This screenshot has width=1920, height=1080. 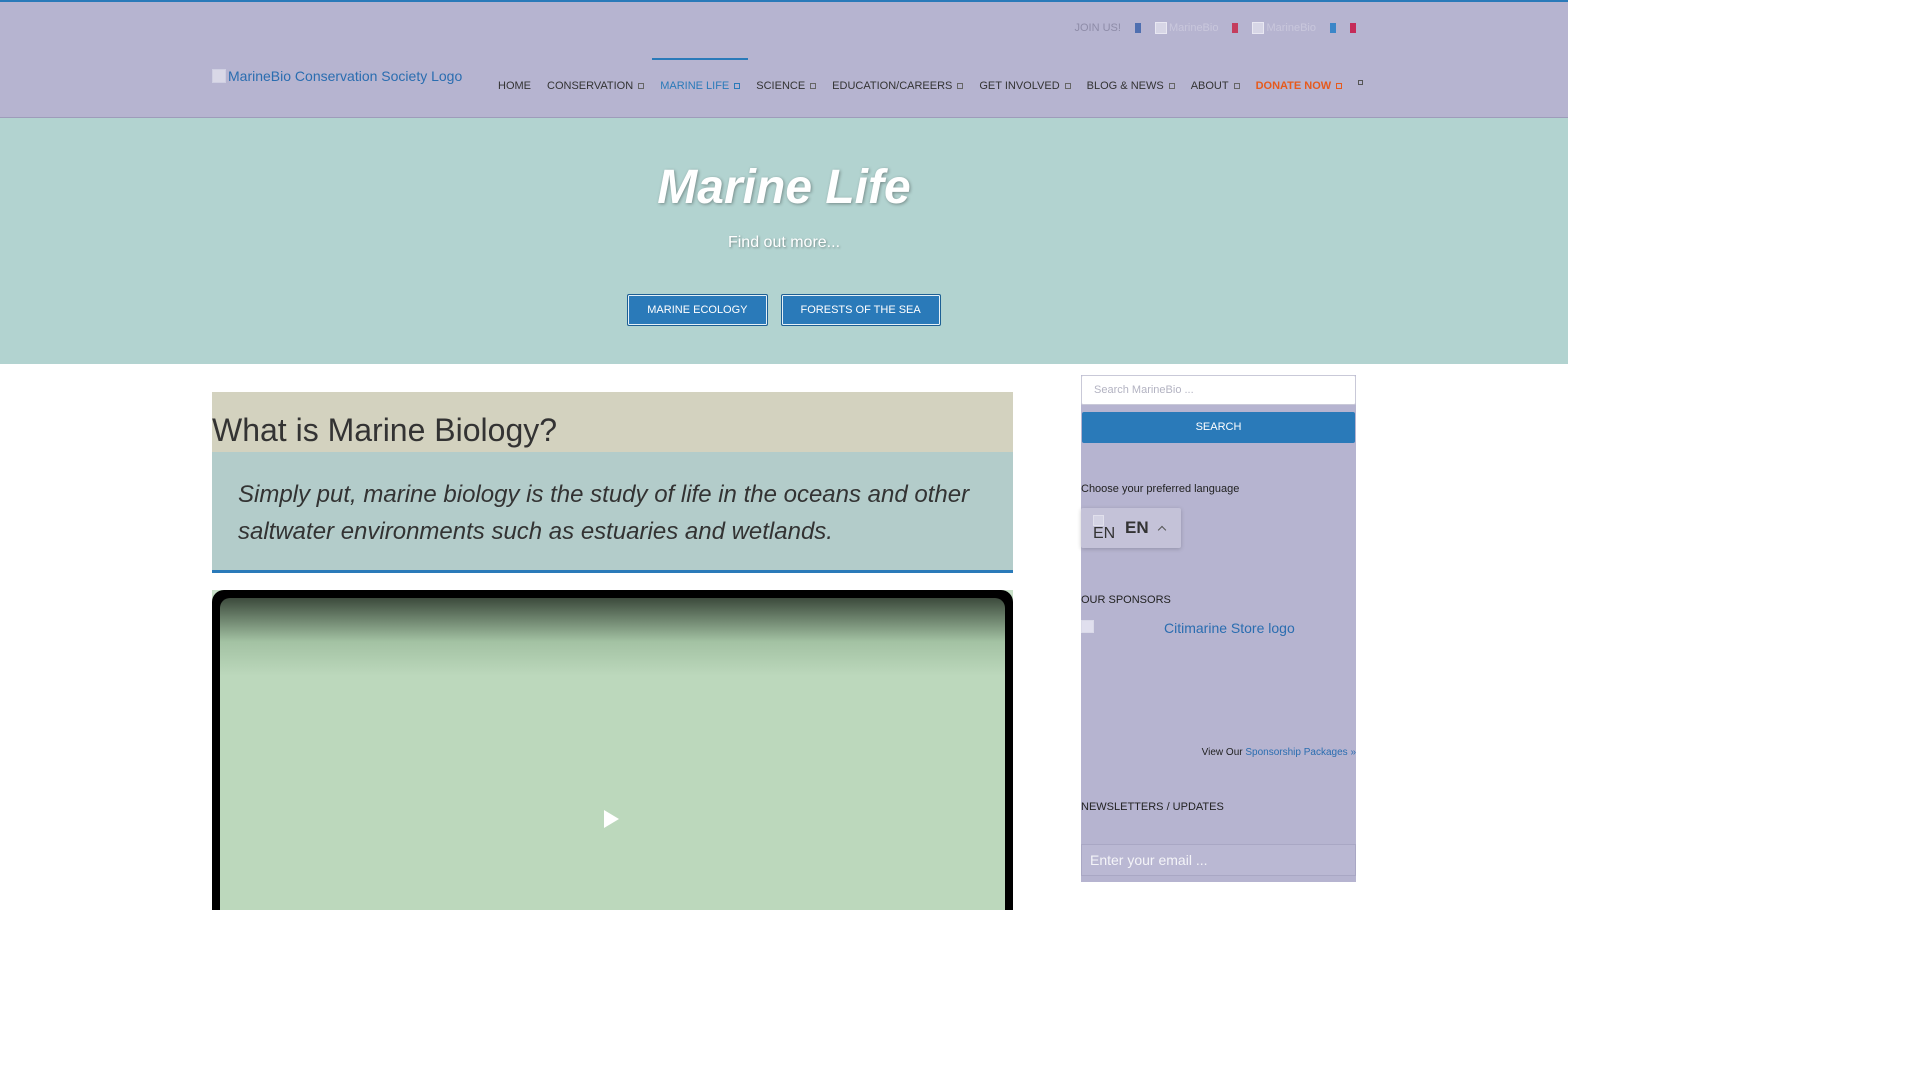 I want to click on join-us-link: JOIN US!, so click(x=1097, y=28).